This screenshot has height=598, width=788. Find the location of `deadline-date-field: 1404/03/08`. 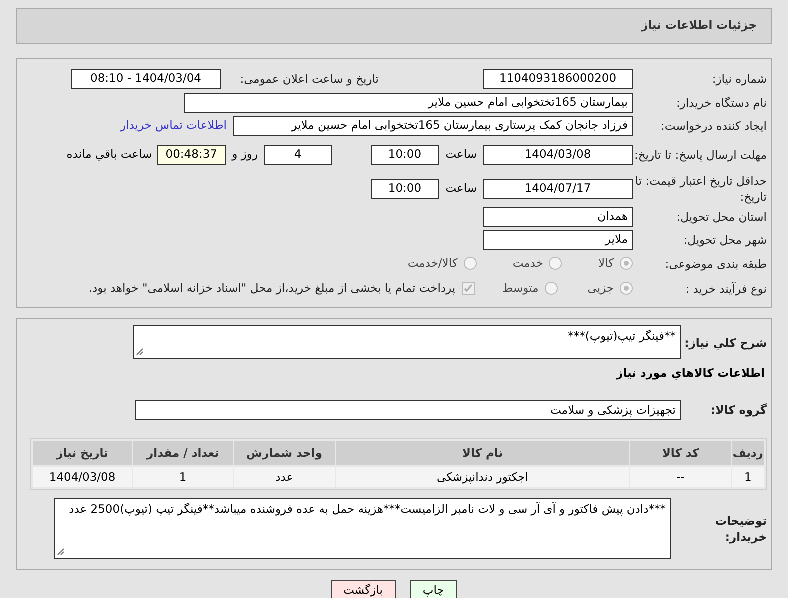

deadline-date-field: 1404/03/08 is located at coordinates (558, 155).